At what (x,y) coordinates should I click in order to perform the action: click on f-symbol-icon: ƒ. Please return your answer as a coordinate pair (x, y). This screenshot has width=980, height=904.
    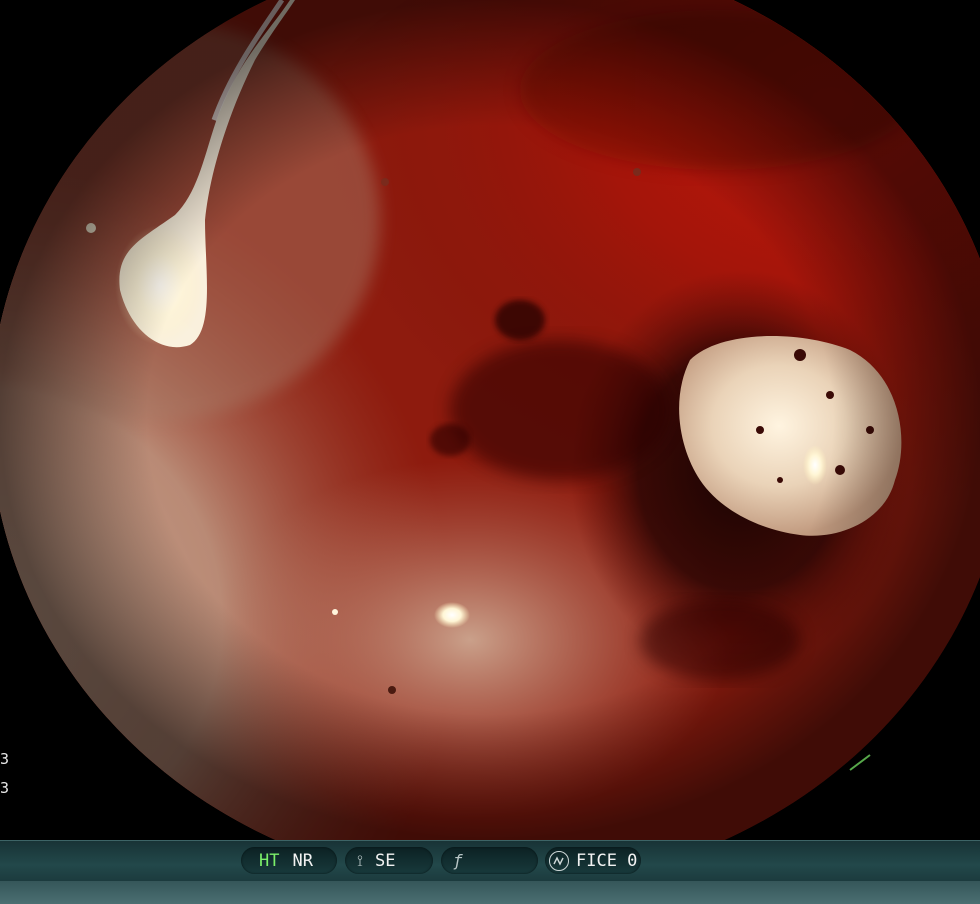
    Looking at the image, I should click on (458, 860).